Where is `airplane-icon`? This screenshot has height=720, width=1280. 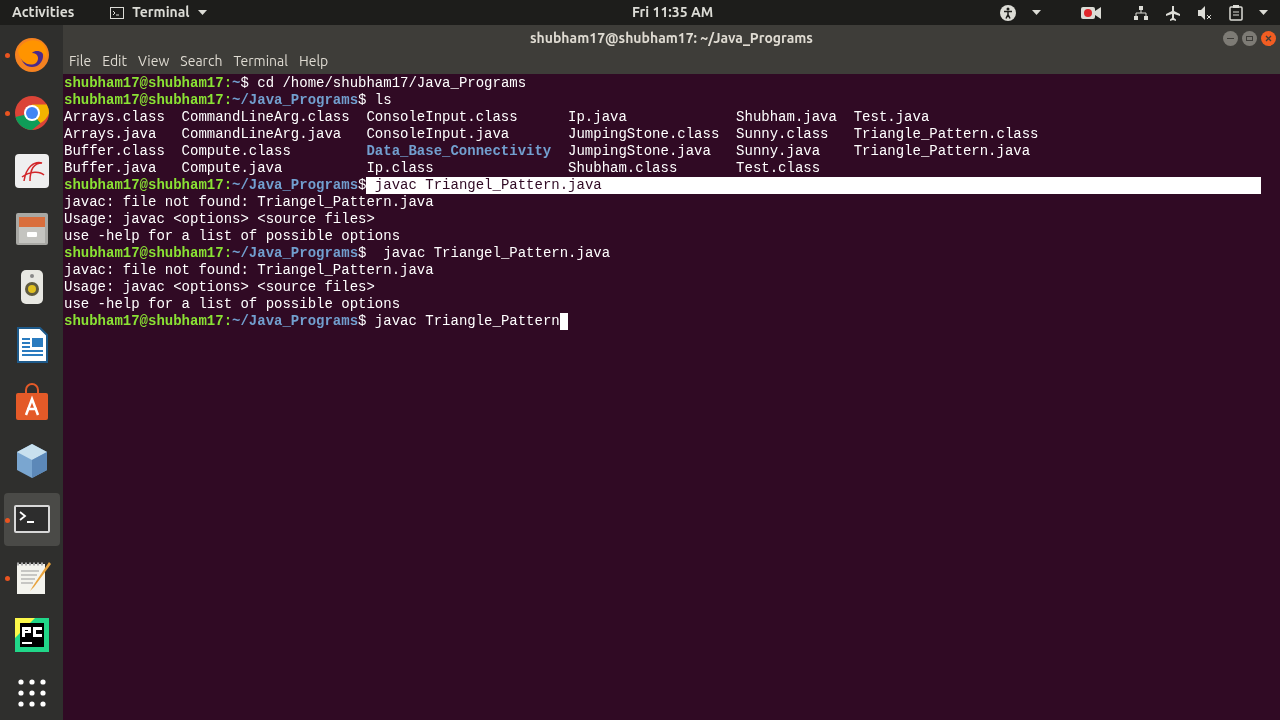 airplane-icon is located at coordinates (1173, 12).